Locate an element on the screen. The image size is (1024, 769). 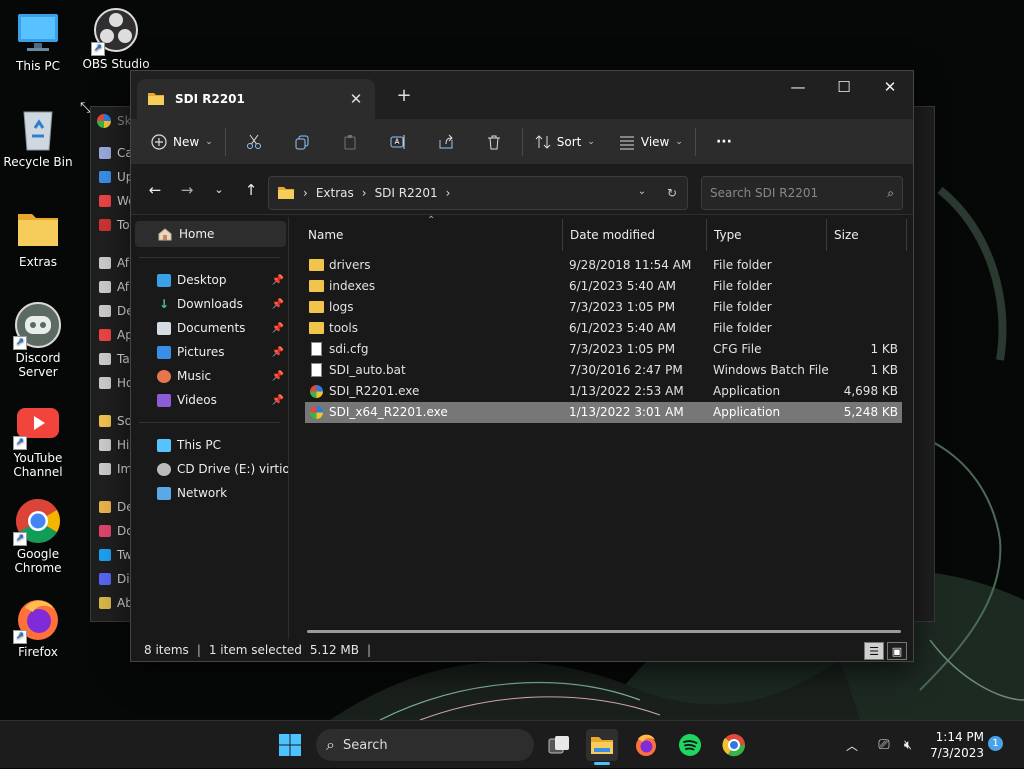
new-tab-button: + is located at coordinates (404, 95).